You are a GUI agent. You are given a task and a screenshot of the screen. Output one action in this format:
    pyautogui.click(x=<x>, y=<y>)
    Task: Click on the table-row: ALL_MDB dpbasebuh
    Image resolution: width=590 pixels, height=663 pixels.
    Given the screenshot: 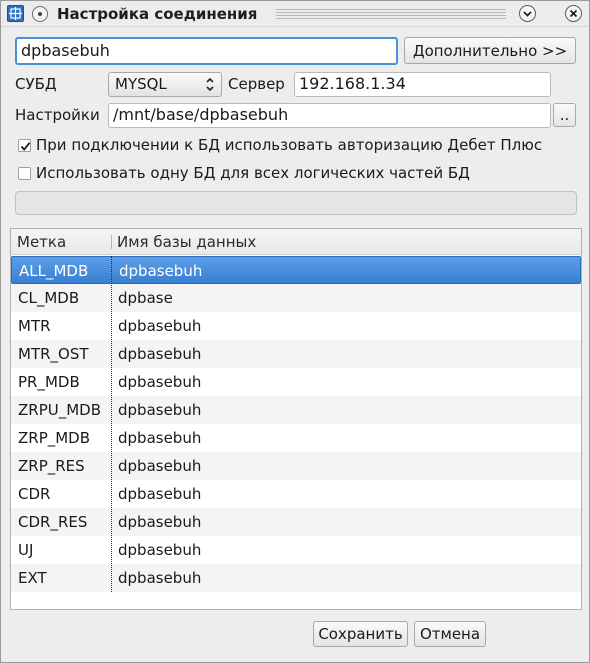 What is the action you would take?
    pyautogui.click(x=296, y=270)
    